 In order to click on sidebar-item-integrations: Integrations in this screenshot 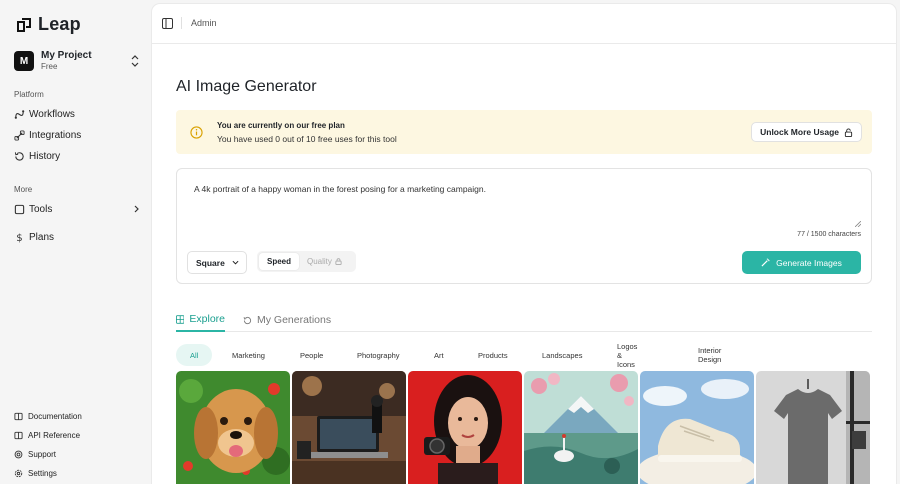, I will do `click(77, 135)`.